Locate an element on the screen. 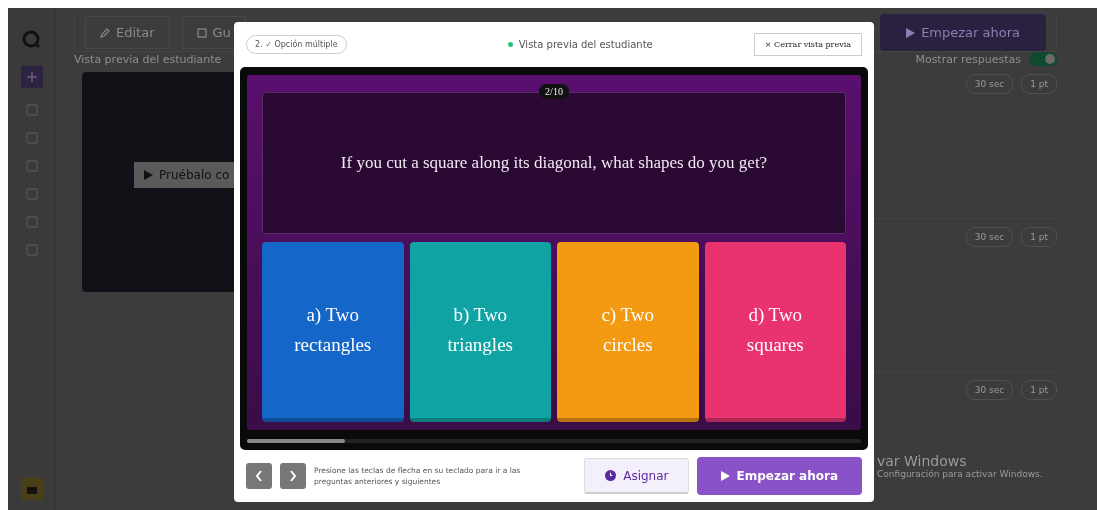  answer-option: b) Two triangles is located at coordinates (480, 332).